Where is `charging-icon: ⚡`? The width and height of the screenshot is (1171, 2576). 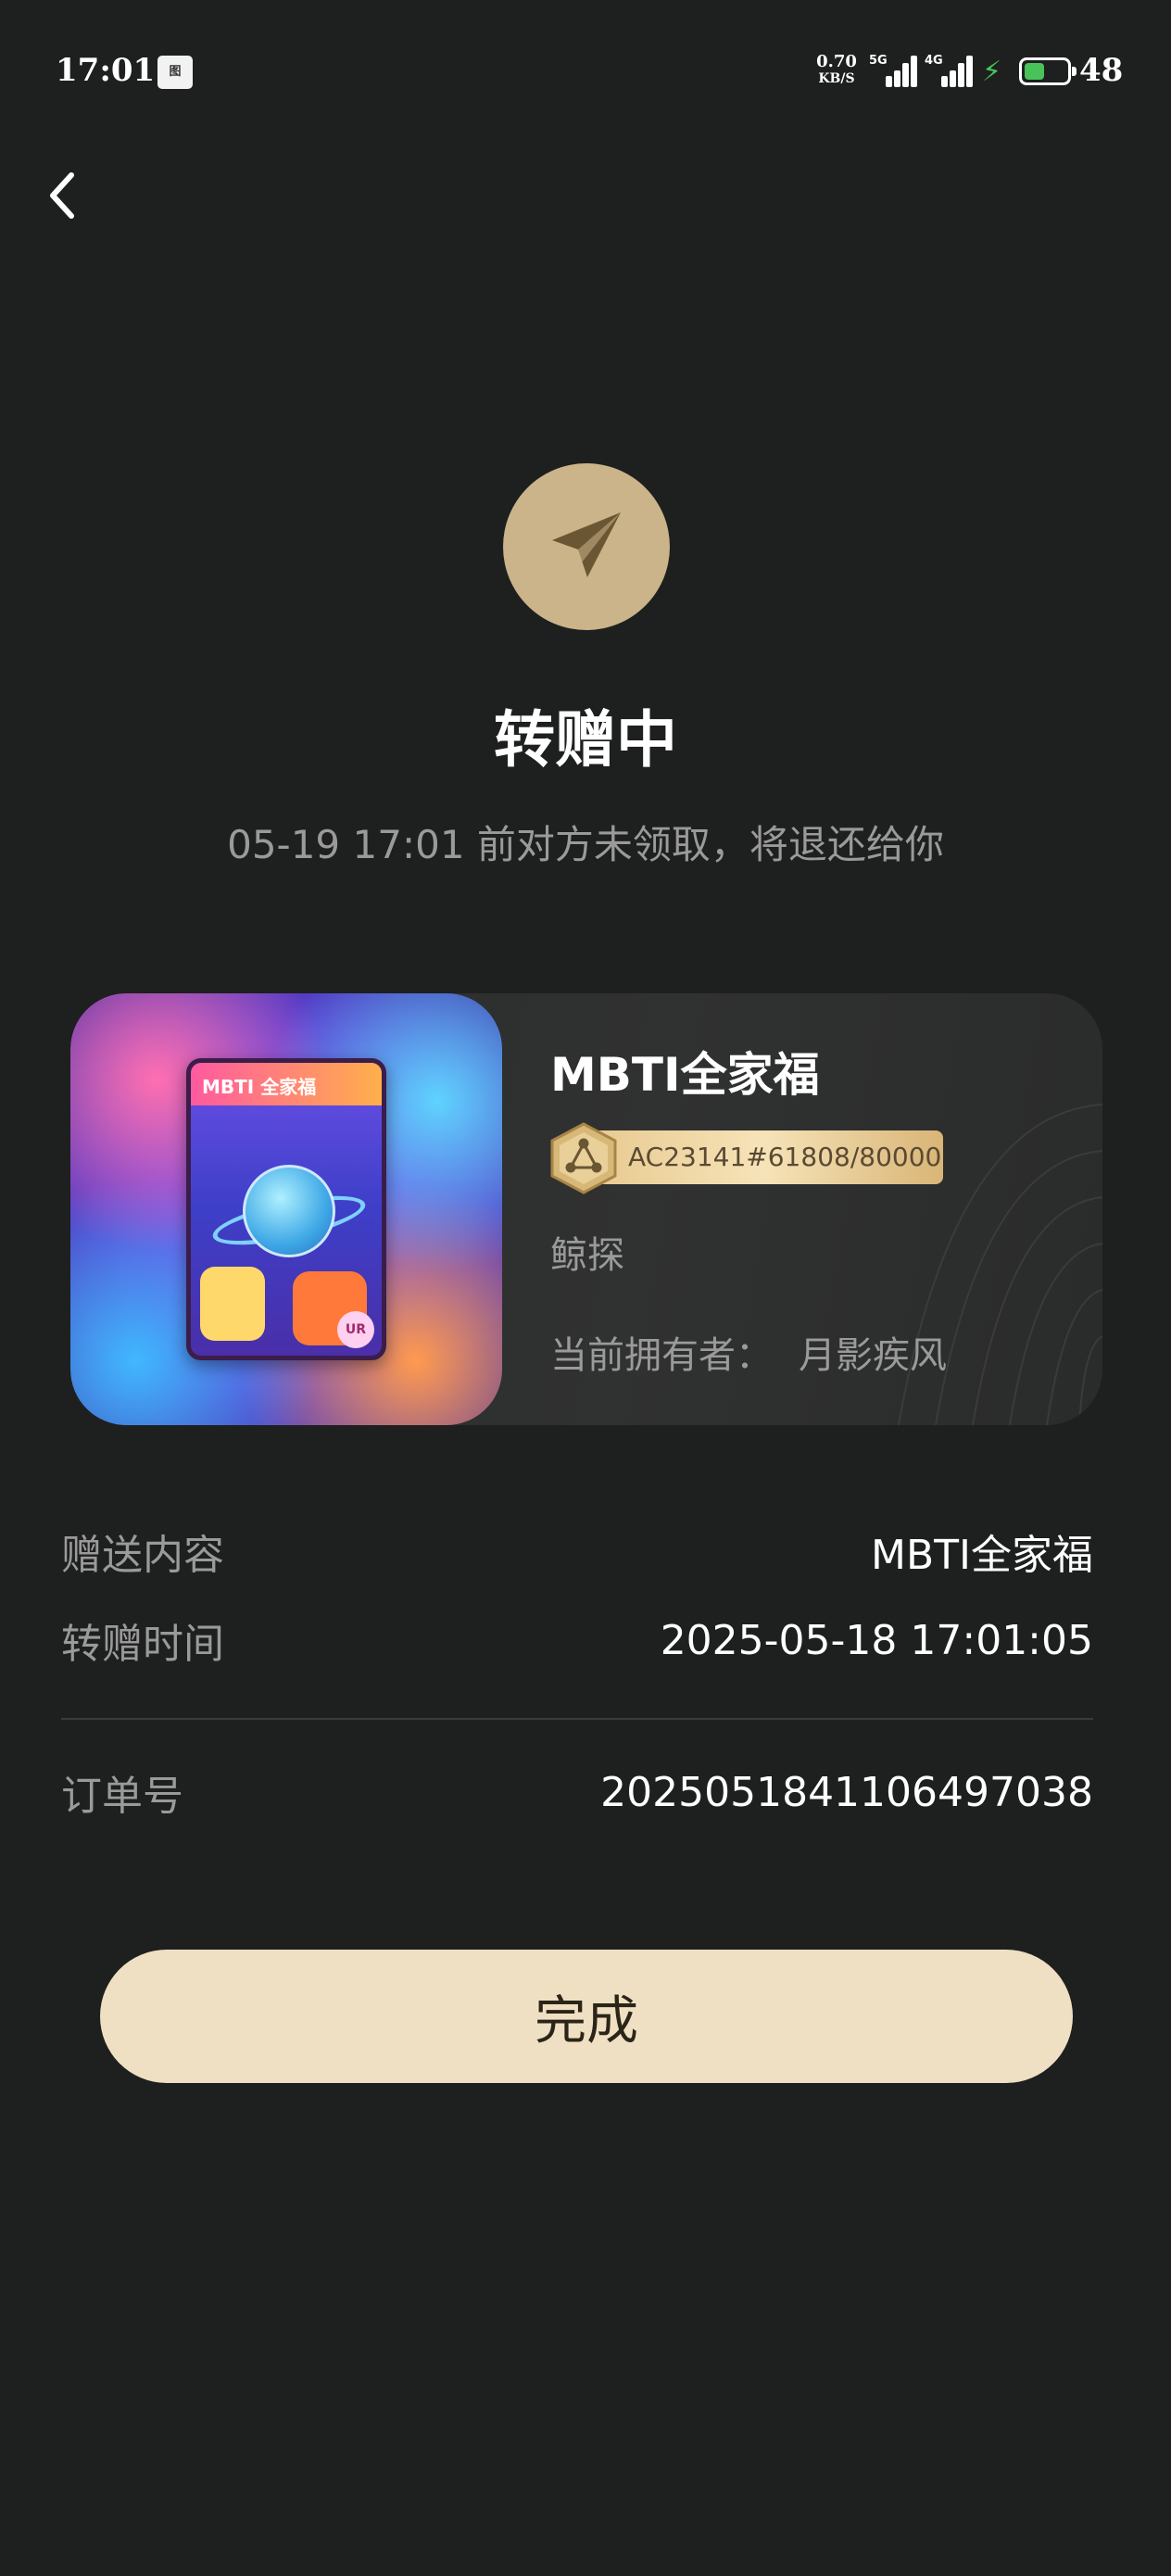 charging-icon: ⚡ is located at coordinates (992, 72).